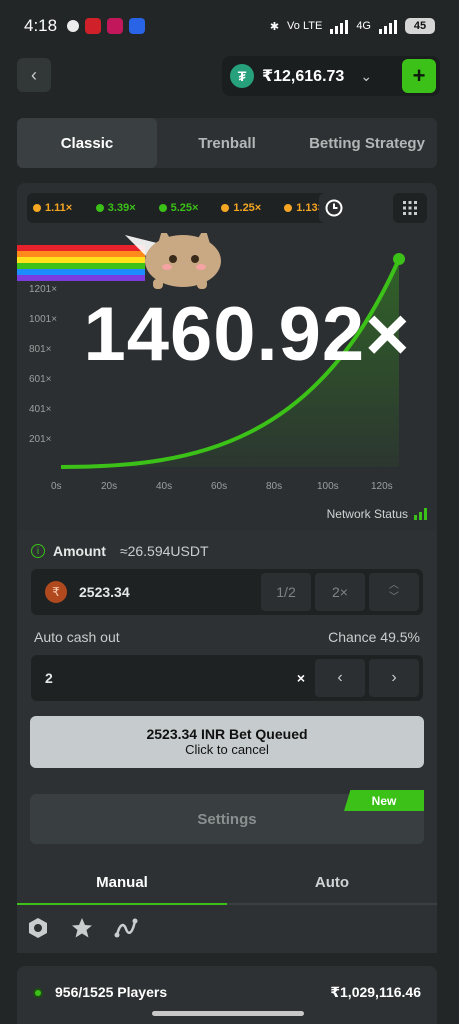  Describe the element at coordinates (81, 263) in the screenshot. I see `rainbow-trail` at that location.